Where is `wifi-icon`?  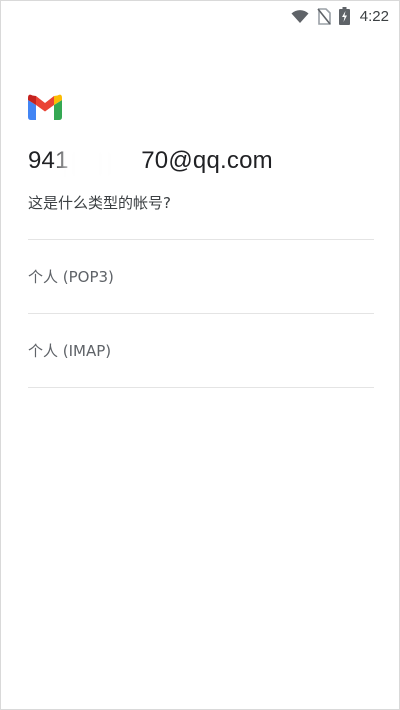
wifi-icon is located at coordinates (300, 16).